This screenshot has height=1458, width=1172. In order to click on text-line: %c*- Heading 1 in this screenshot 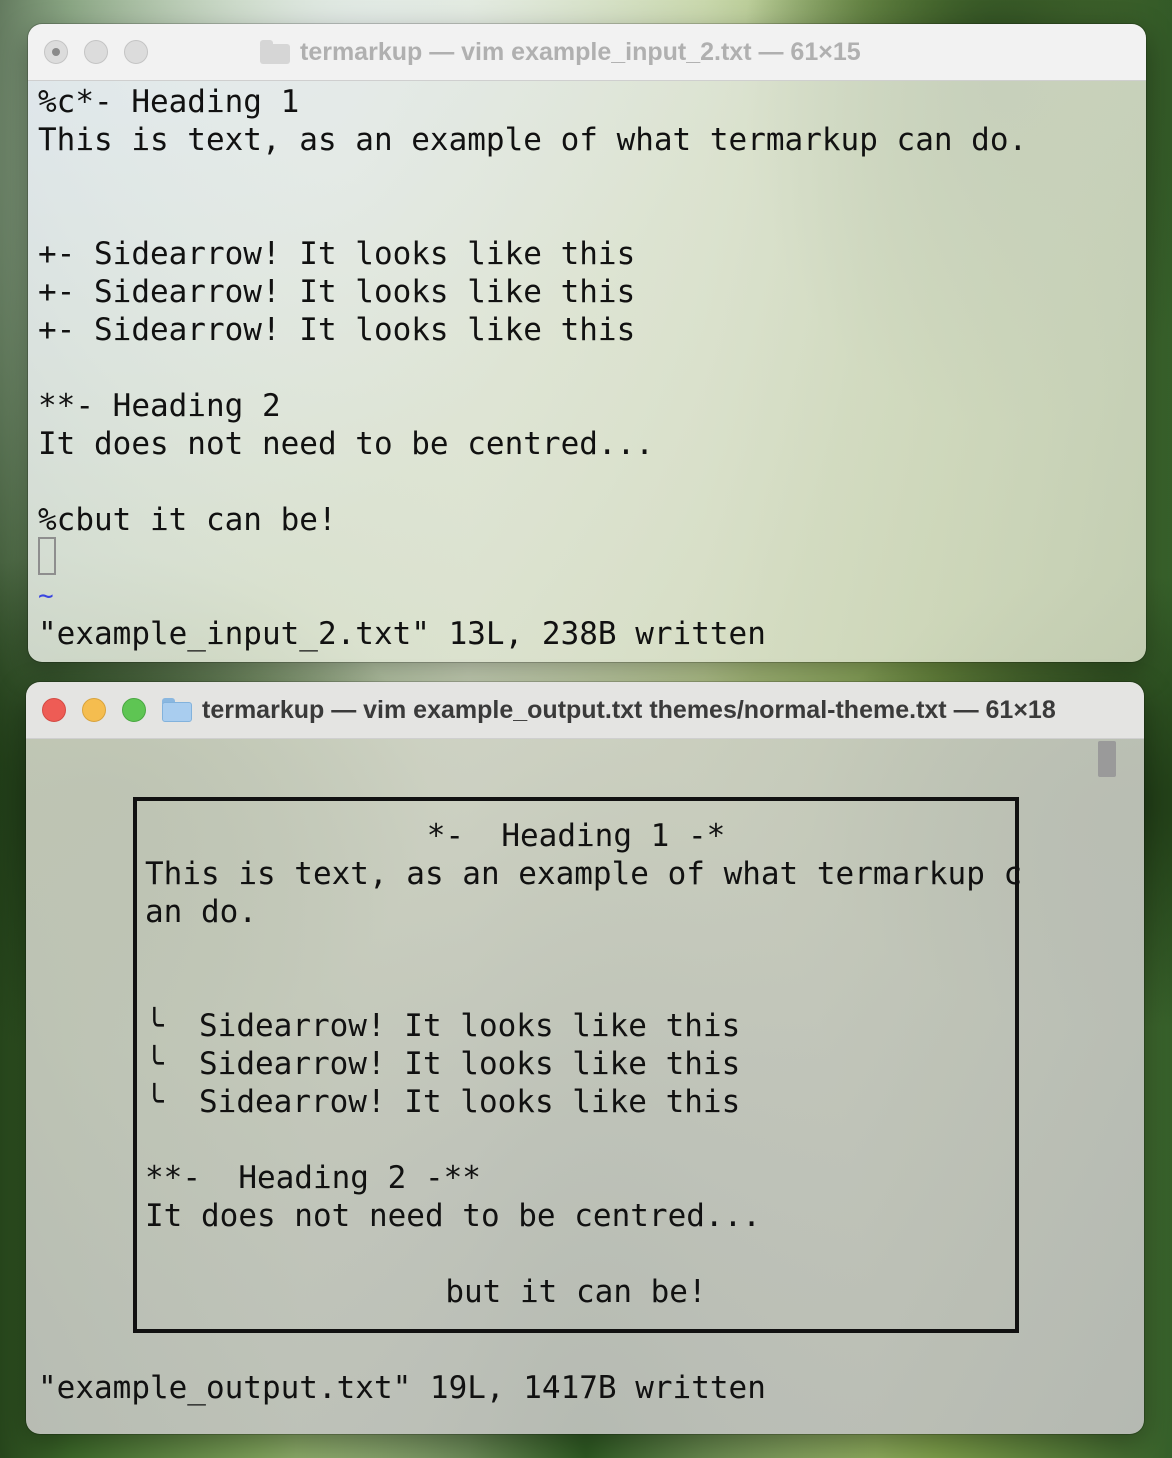, I will do `click(169, 102)`.